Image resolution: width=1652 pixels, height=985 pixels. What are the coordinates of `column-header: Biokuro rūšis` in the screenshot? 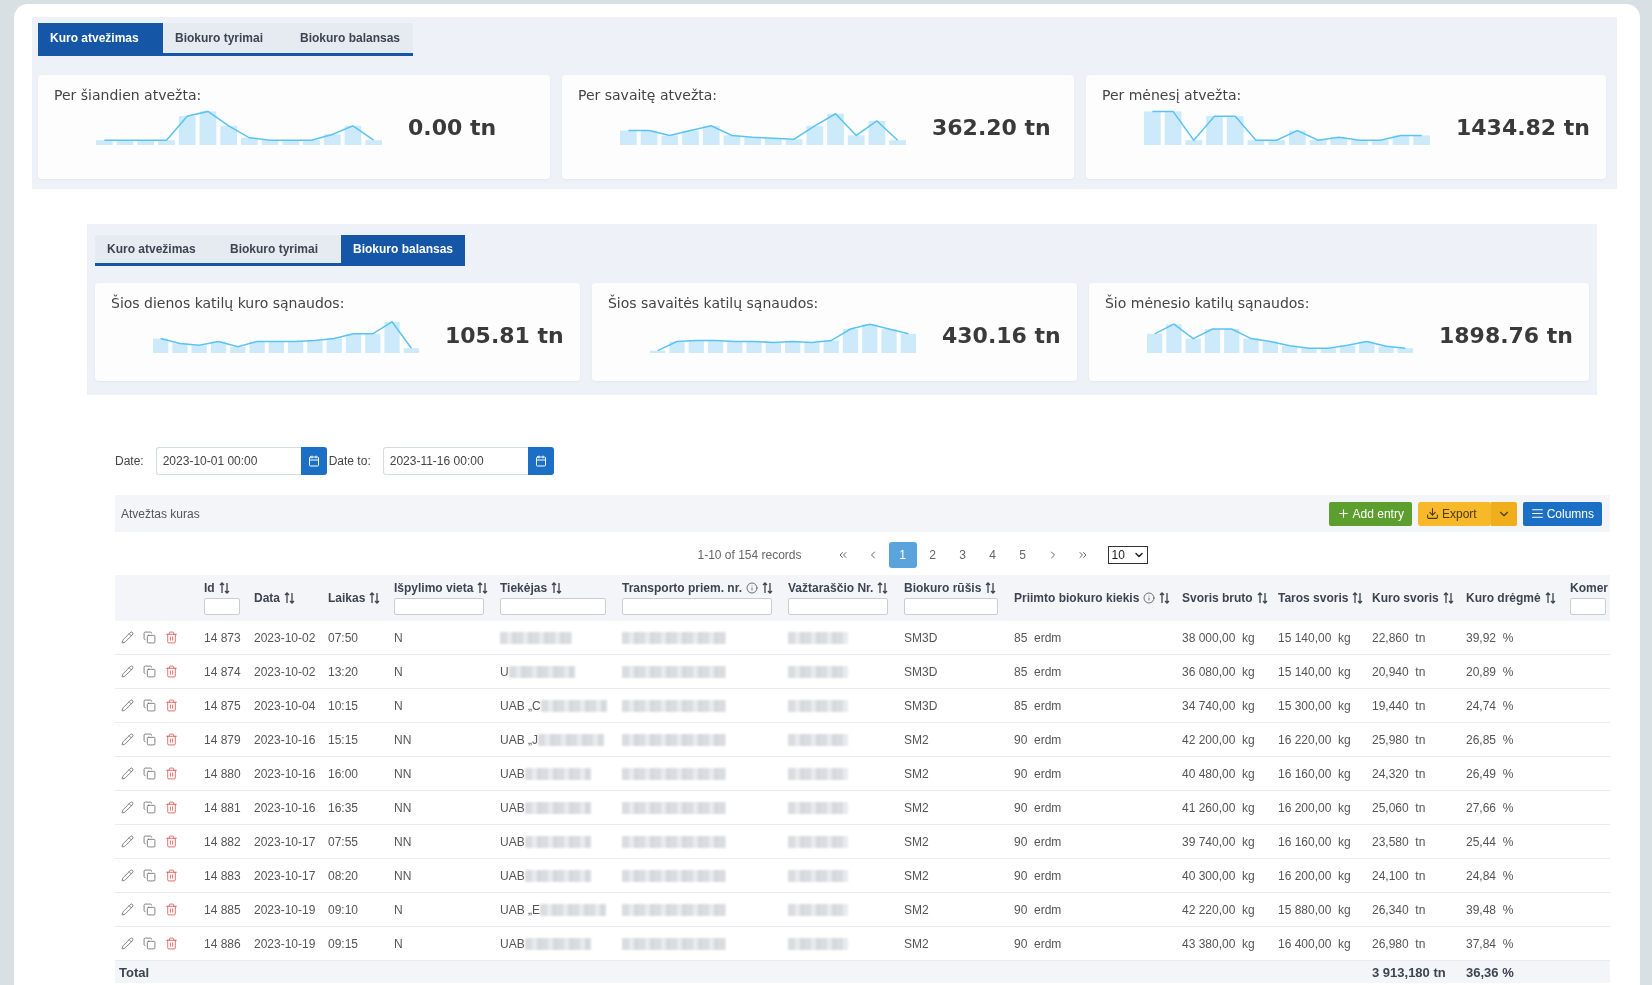 It's located at (943, 588).